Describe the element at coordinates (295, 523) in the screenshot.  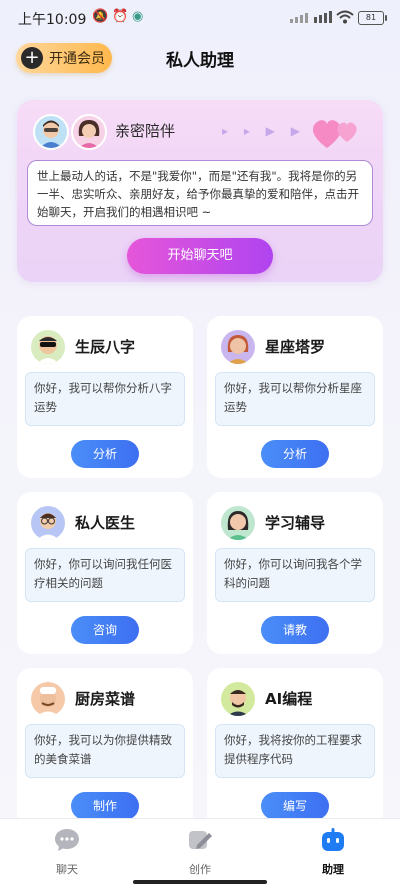
I see `card-title: 学习辅导` at that location.